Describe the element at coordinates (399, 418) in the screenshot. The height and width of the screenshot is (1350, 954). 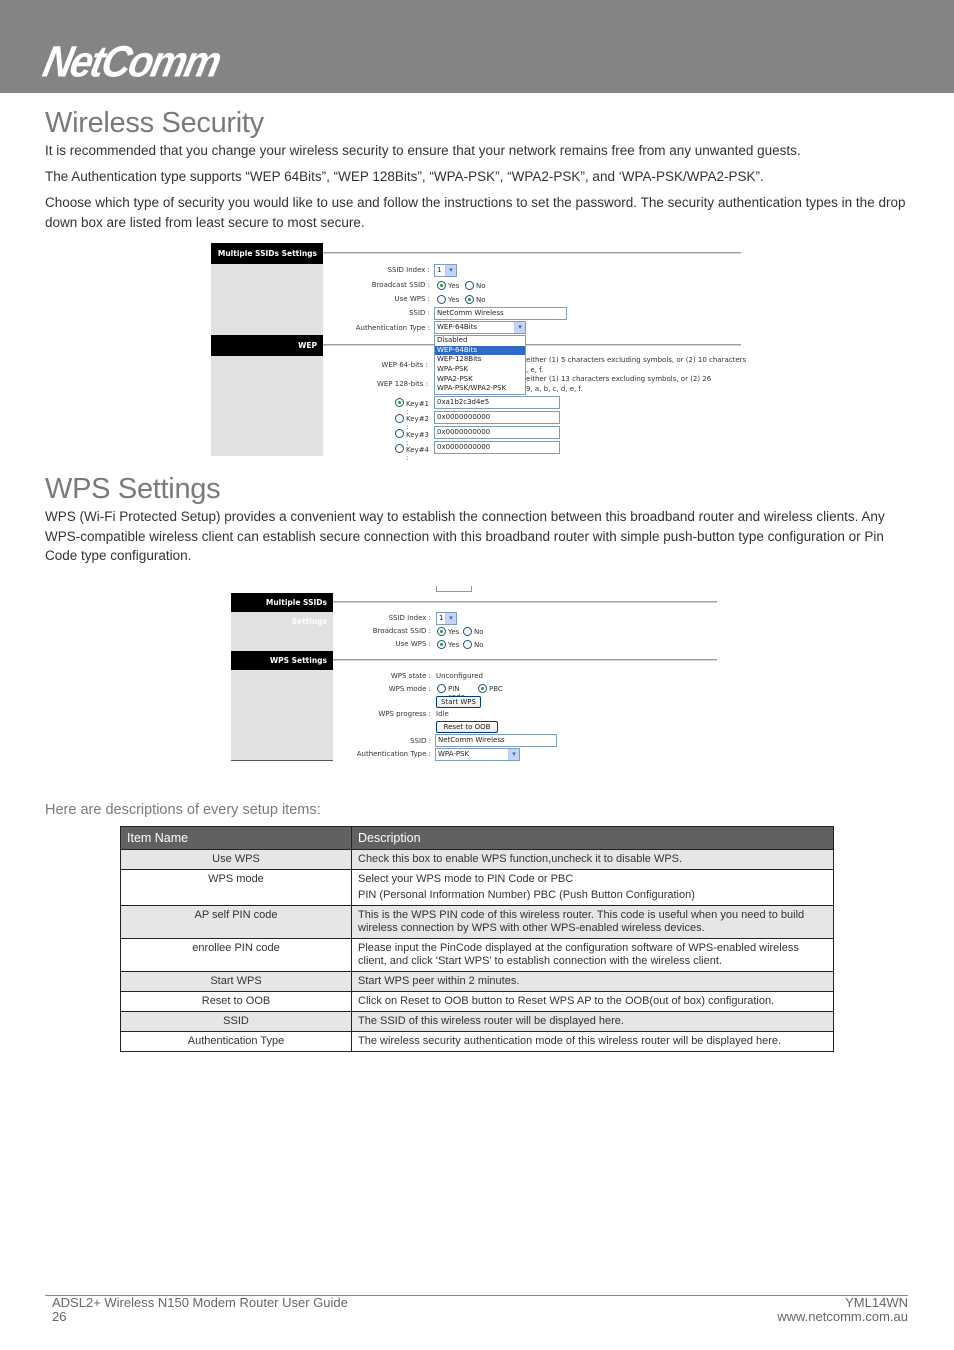
I see `key2-radio` at that location.